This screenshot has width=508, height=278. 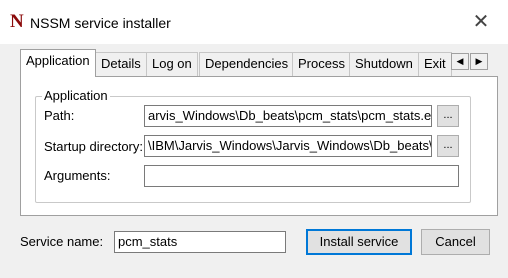 What do you see at coordinates (479, 61) in the screenshot?
I see `tab-scroll-right-icon: ▶` at bounding box center [479, 61].